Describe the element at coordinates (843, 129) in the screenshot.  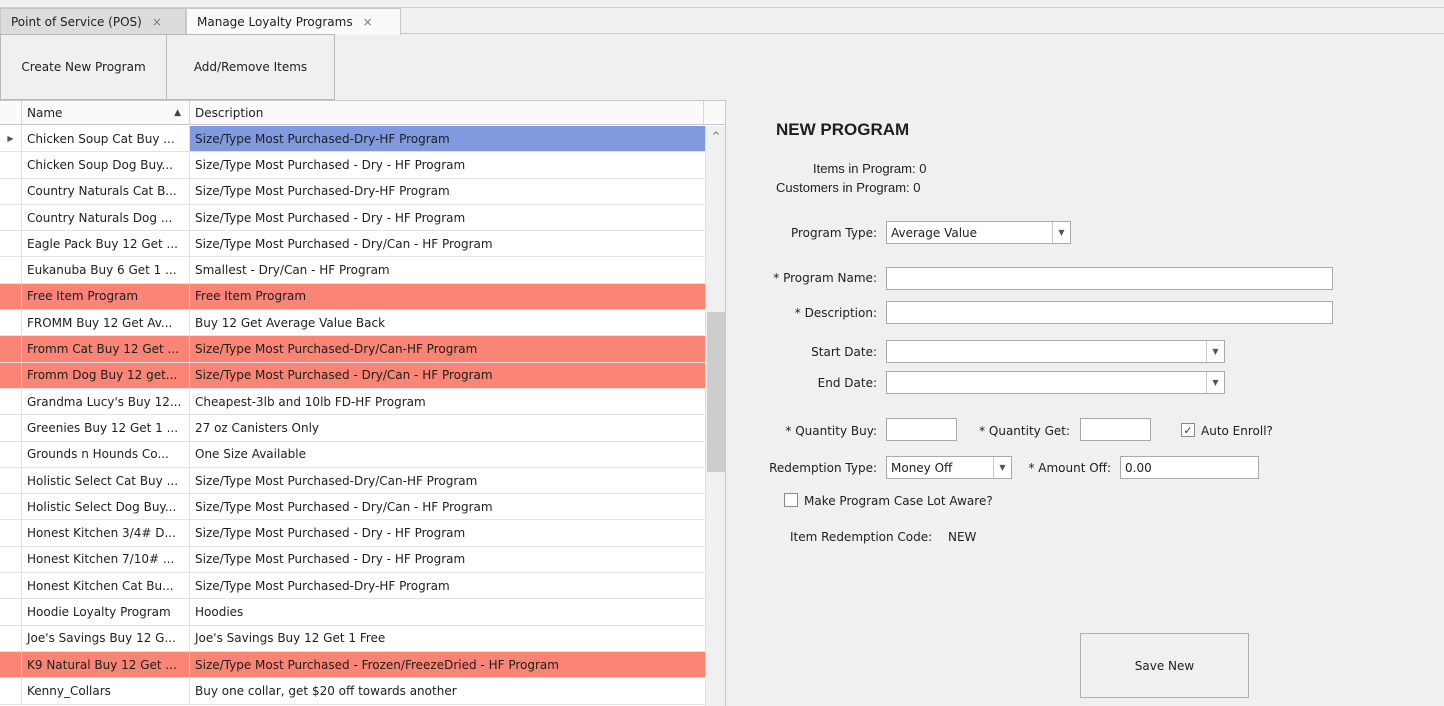
I see `form-title: NEW PROGRAM` at that location.